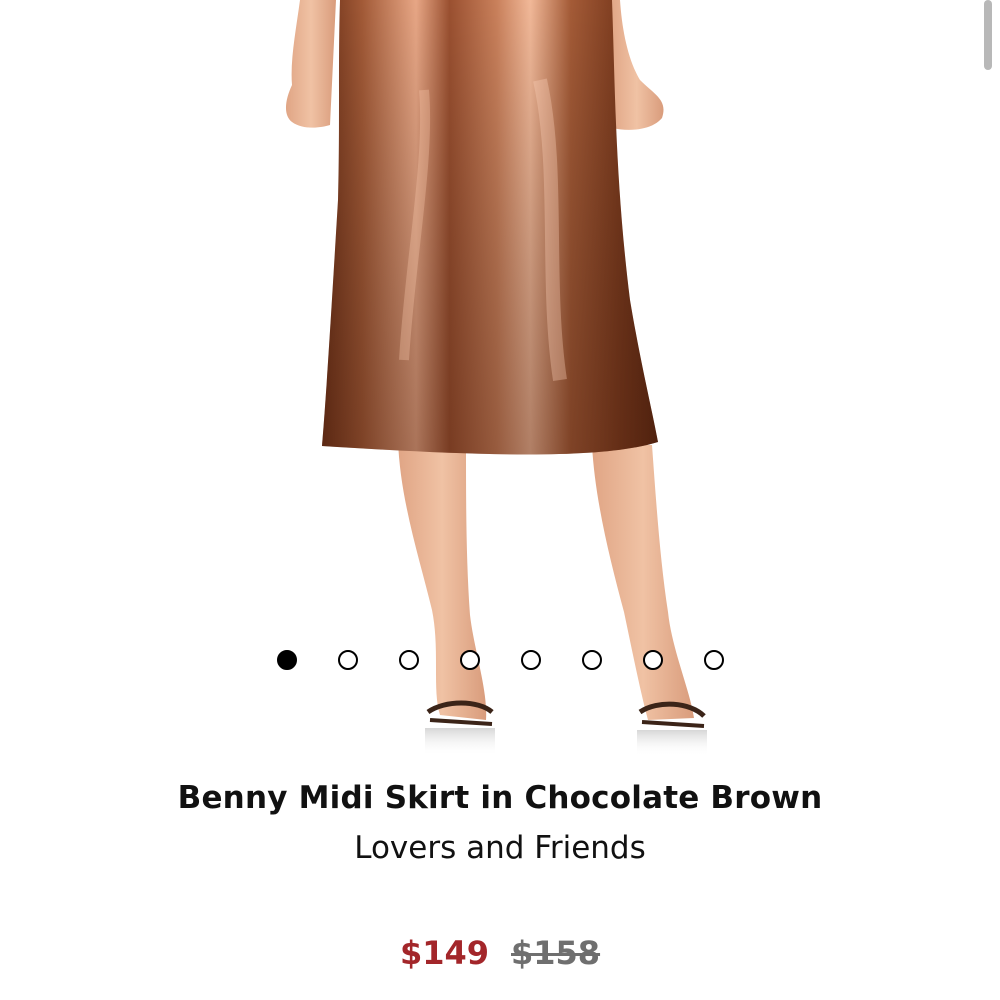  Describe the element at coordinates (500, 798) in the screenshot. I see `product-title: Benny Midi Skirt in Chocolate Brown` at that location.